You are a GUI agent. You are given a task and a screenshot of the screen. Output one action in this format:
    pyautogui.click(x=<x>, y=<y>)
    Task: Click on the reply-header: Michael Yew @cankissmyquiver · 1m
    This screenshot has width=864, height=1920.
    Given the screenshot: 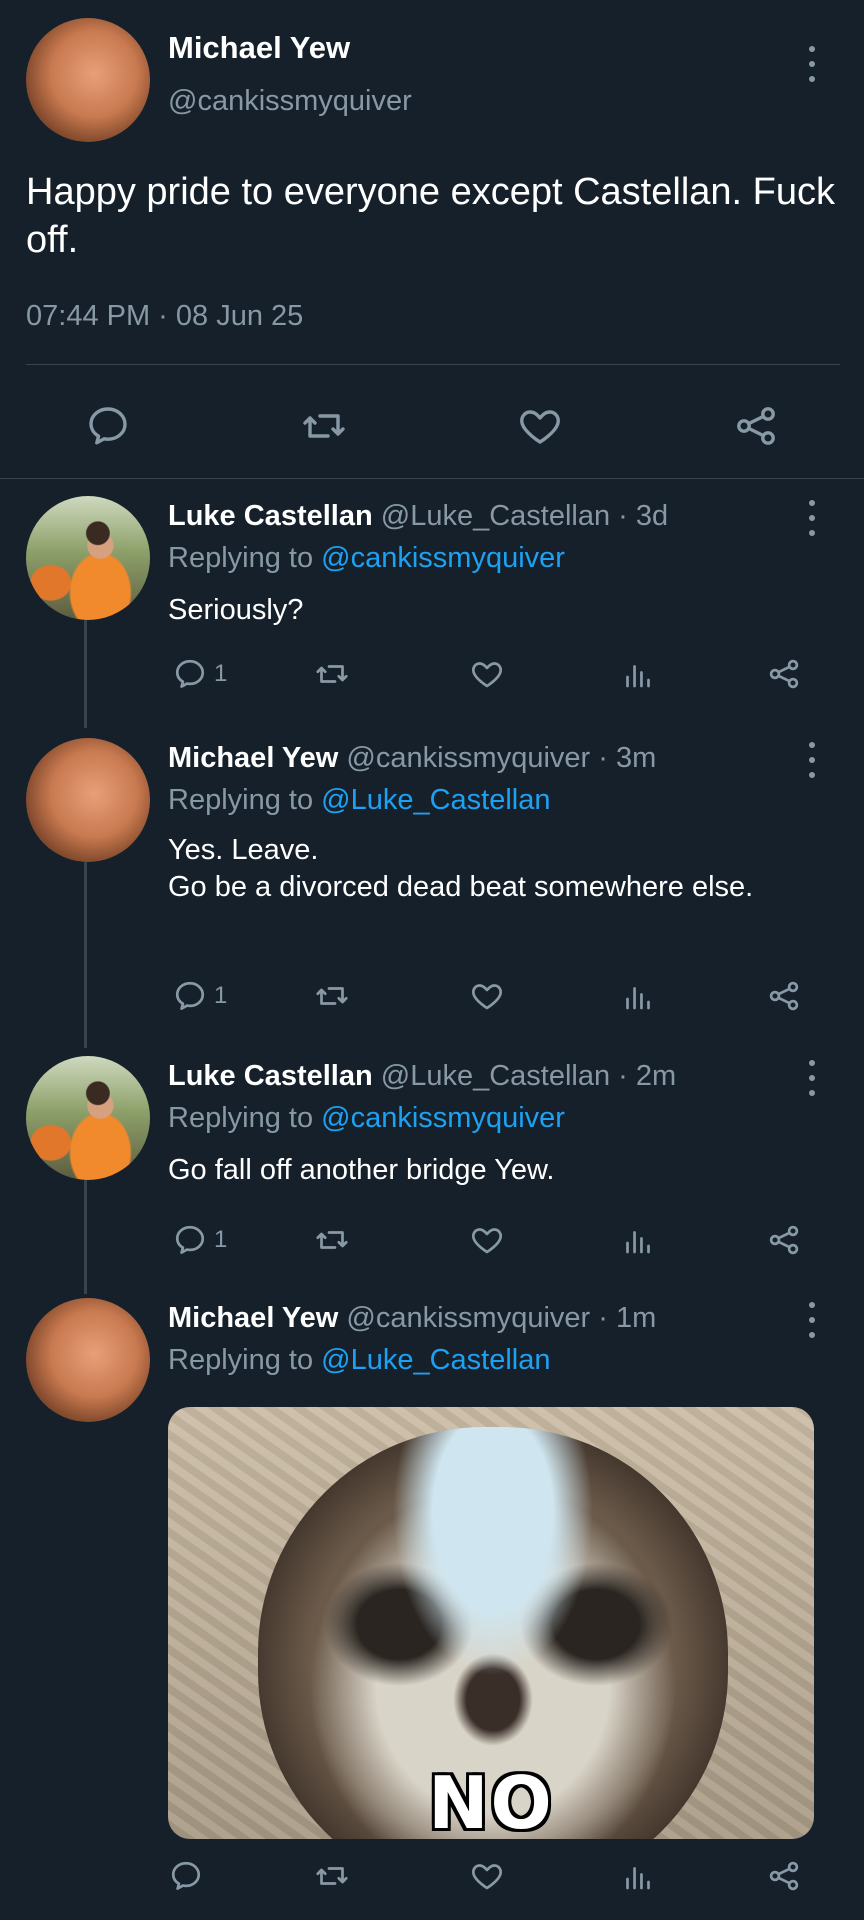 What is the action you would take?
    pyautogui.click(x=412, y=1318)
    